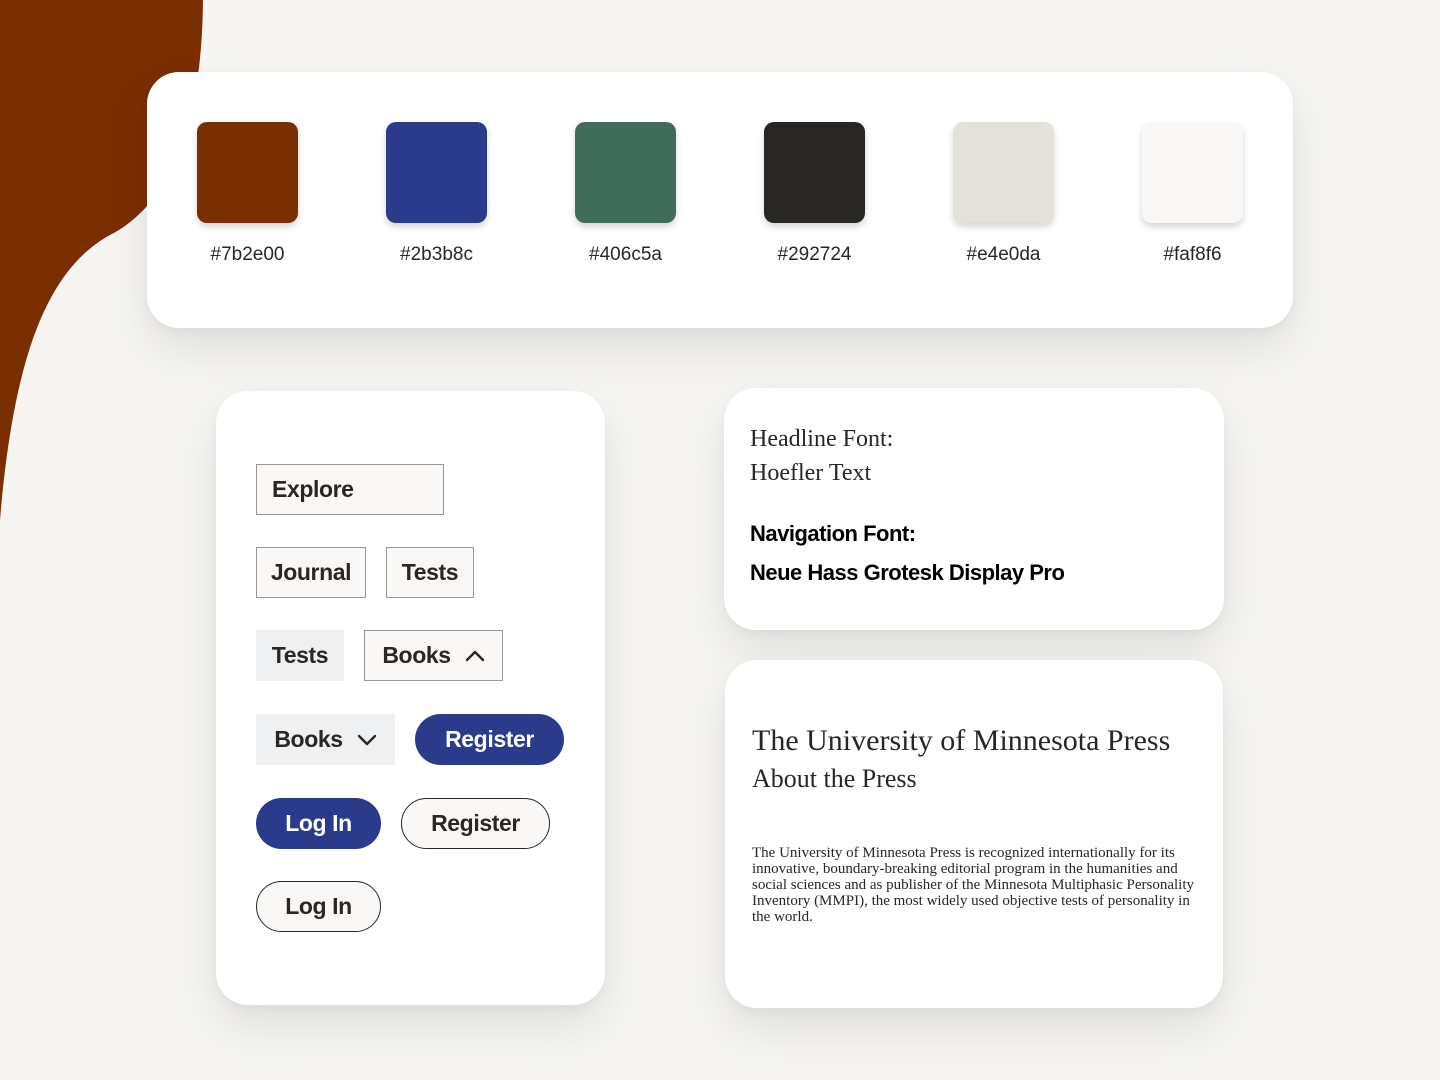 This screenshot has height=1080, width=1440. I want to click on swatch-item: #7b2e00, so click(247, 194).